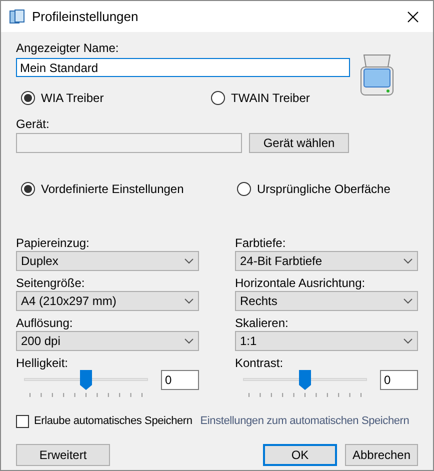 The width and height of the screenshot is (434, 471). I want to click on radio-label: TWAIN Treiber, so click(270, 98).